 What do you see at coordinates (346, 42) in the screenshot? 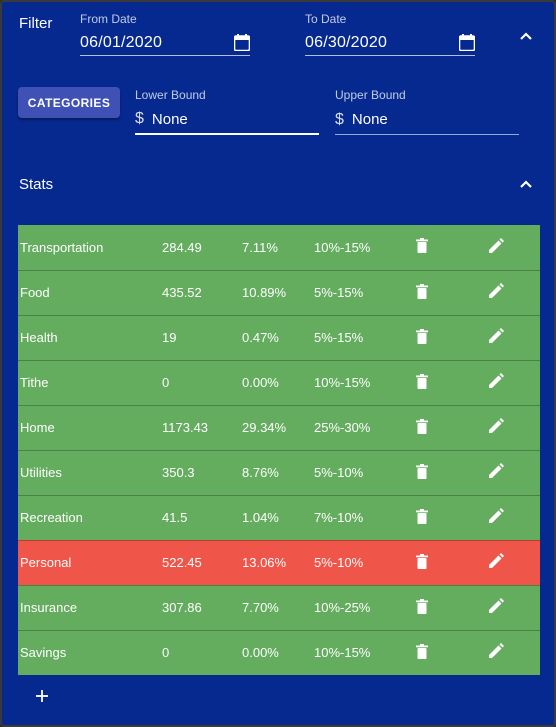
I see `to-date-value: 06/30/2020` at bounding box center [346, 42].